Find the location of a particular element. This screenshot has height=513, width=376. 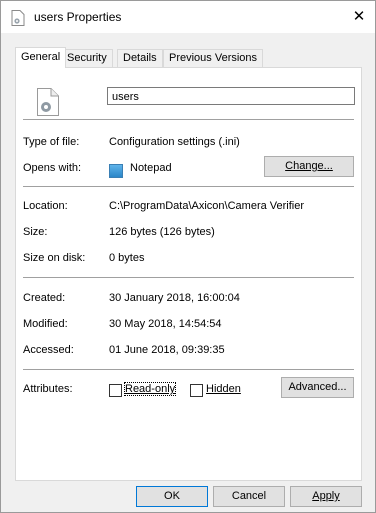

size-on-disk-value: 0 bytes is located at coordinates (127, 258).